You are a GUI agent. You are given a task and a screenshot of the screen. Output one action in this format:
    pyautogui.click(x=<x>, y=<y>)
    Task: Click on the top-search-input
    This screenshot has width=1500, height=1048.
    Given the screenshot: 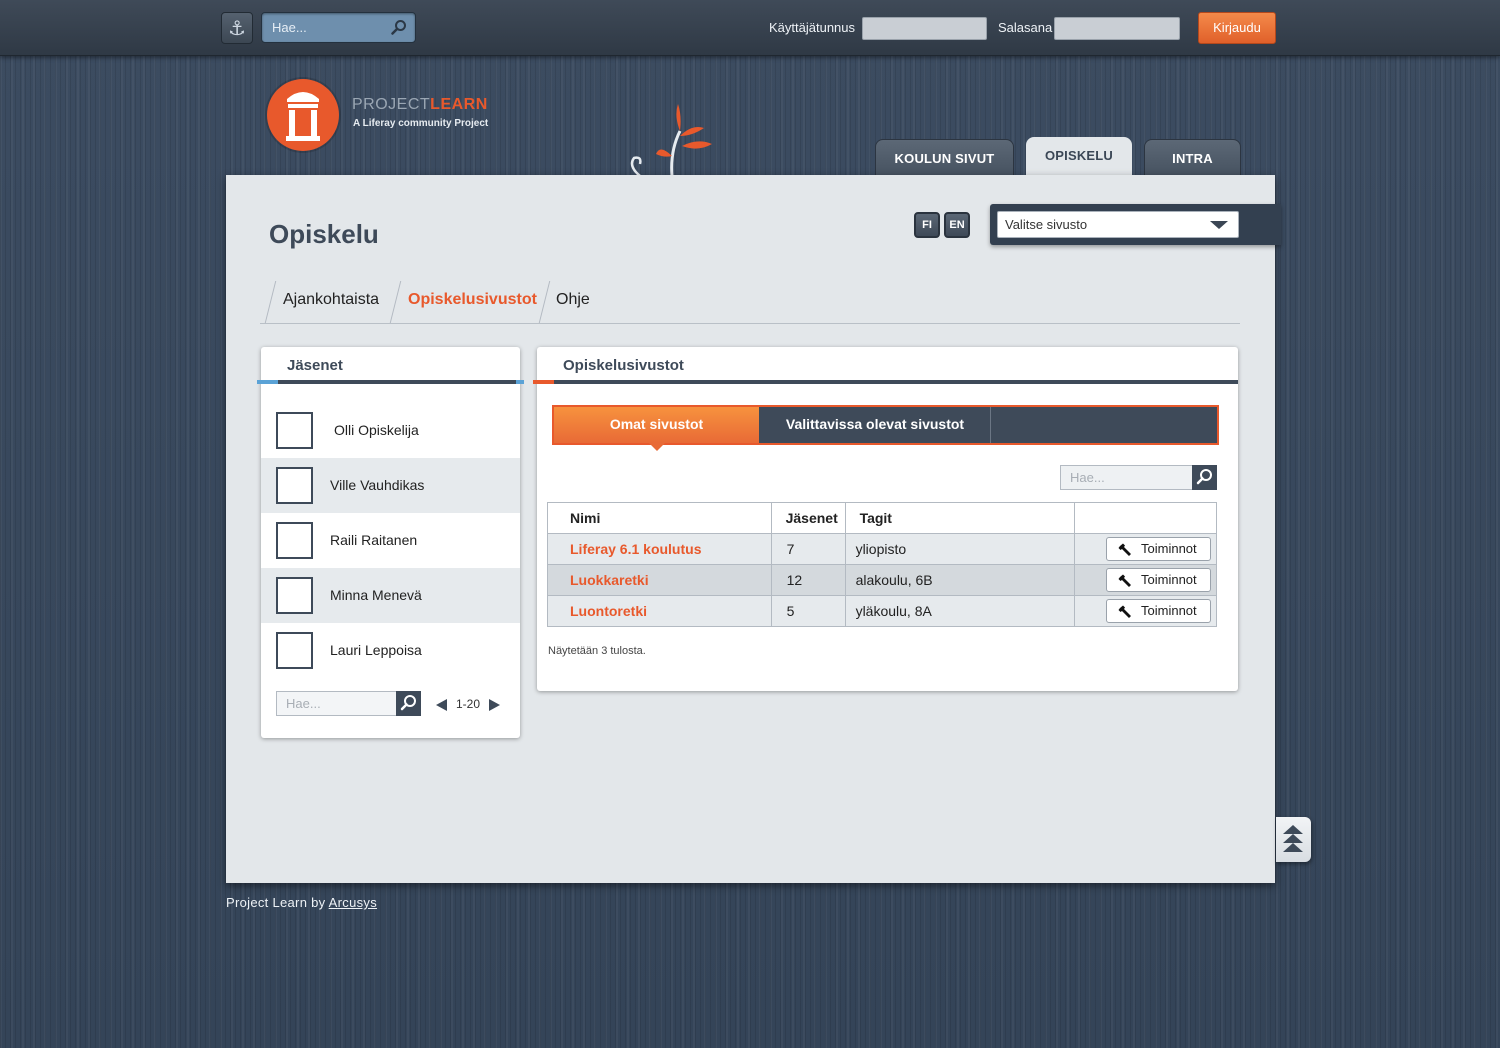 What is the action you would take?
    pyautogui.click(x=324, y=27)
    